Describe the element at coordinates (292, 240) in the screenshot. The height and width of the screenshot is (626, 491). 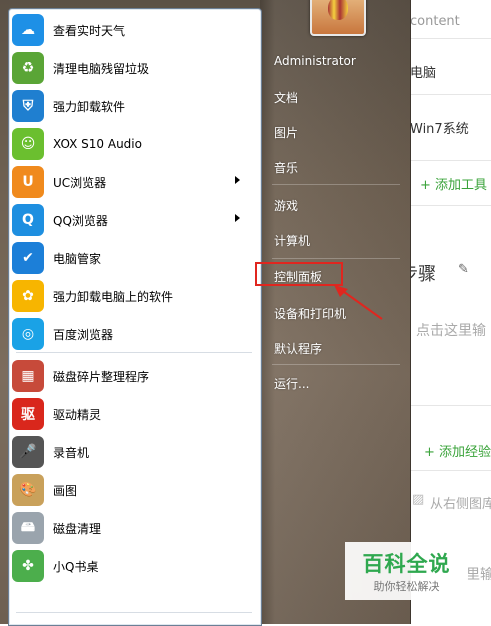
I see `right-item-computer: 计算机` at that location.